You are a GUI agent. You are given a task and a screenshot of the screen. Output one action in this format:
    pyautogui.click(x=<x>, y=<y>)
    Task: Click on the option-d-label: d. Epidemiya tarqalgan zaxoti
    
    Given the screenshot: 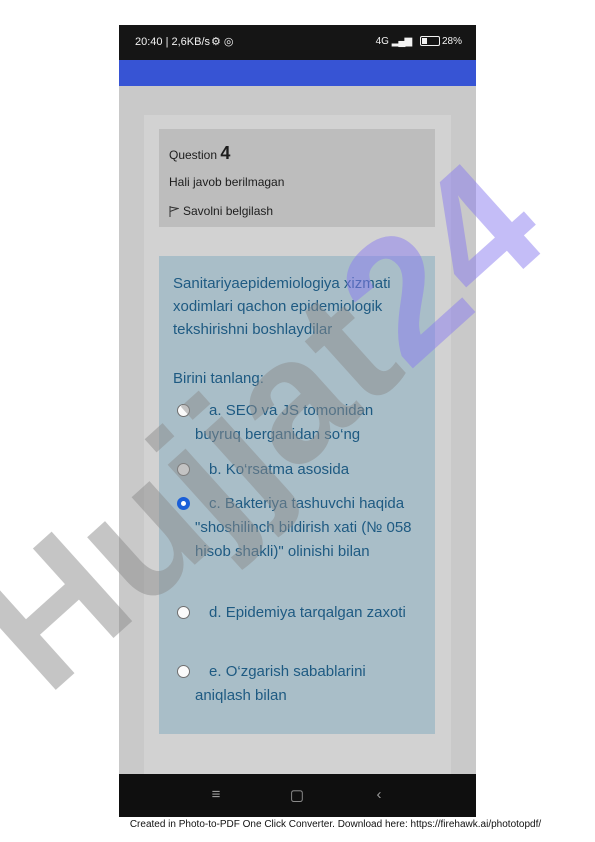 What is the action you would take?
    pyautogui.click(x=304, y=613)
    